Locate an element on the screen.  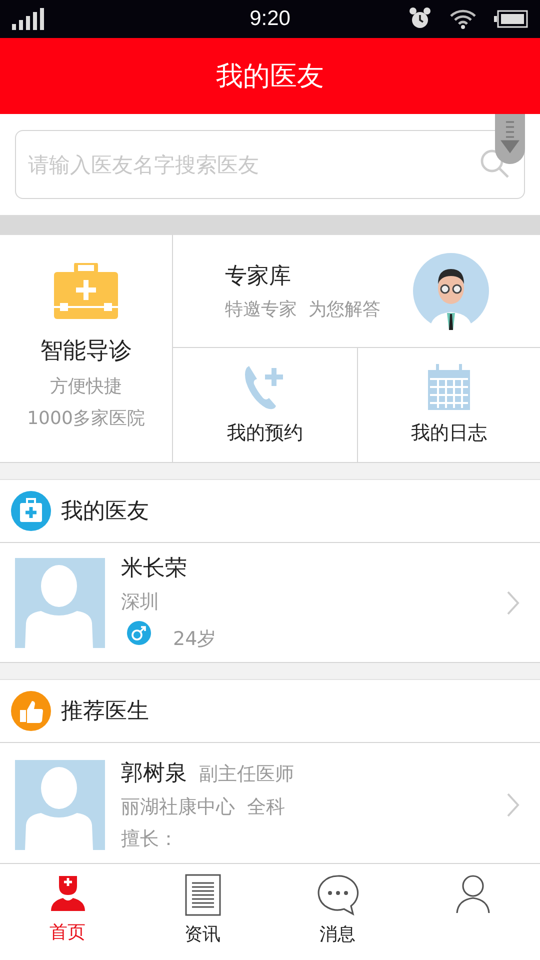
doctor-department: 全科 is located at coordinates (266, 807).